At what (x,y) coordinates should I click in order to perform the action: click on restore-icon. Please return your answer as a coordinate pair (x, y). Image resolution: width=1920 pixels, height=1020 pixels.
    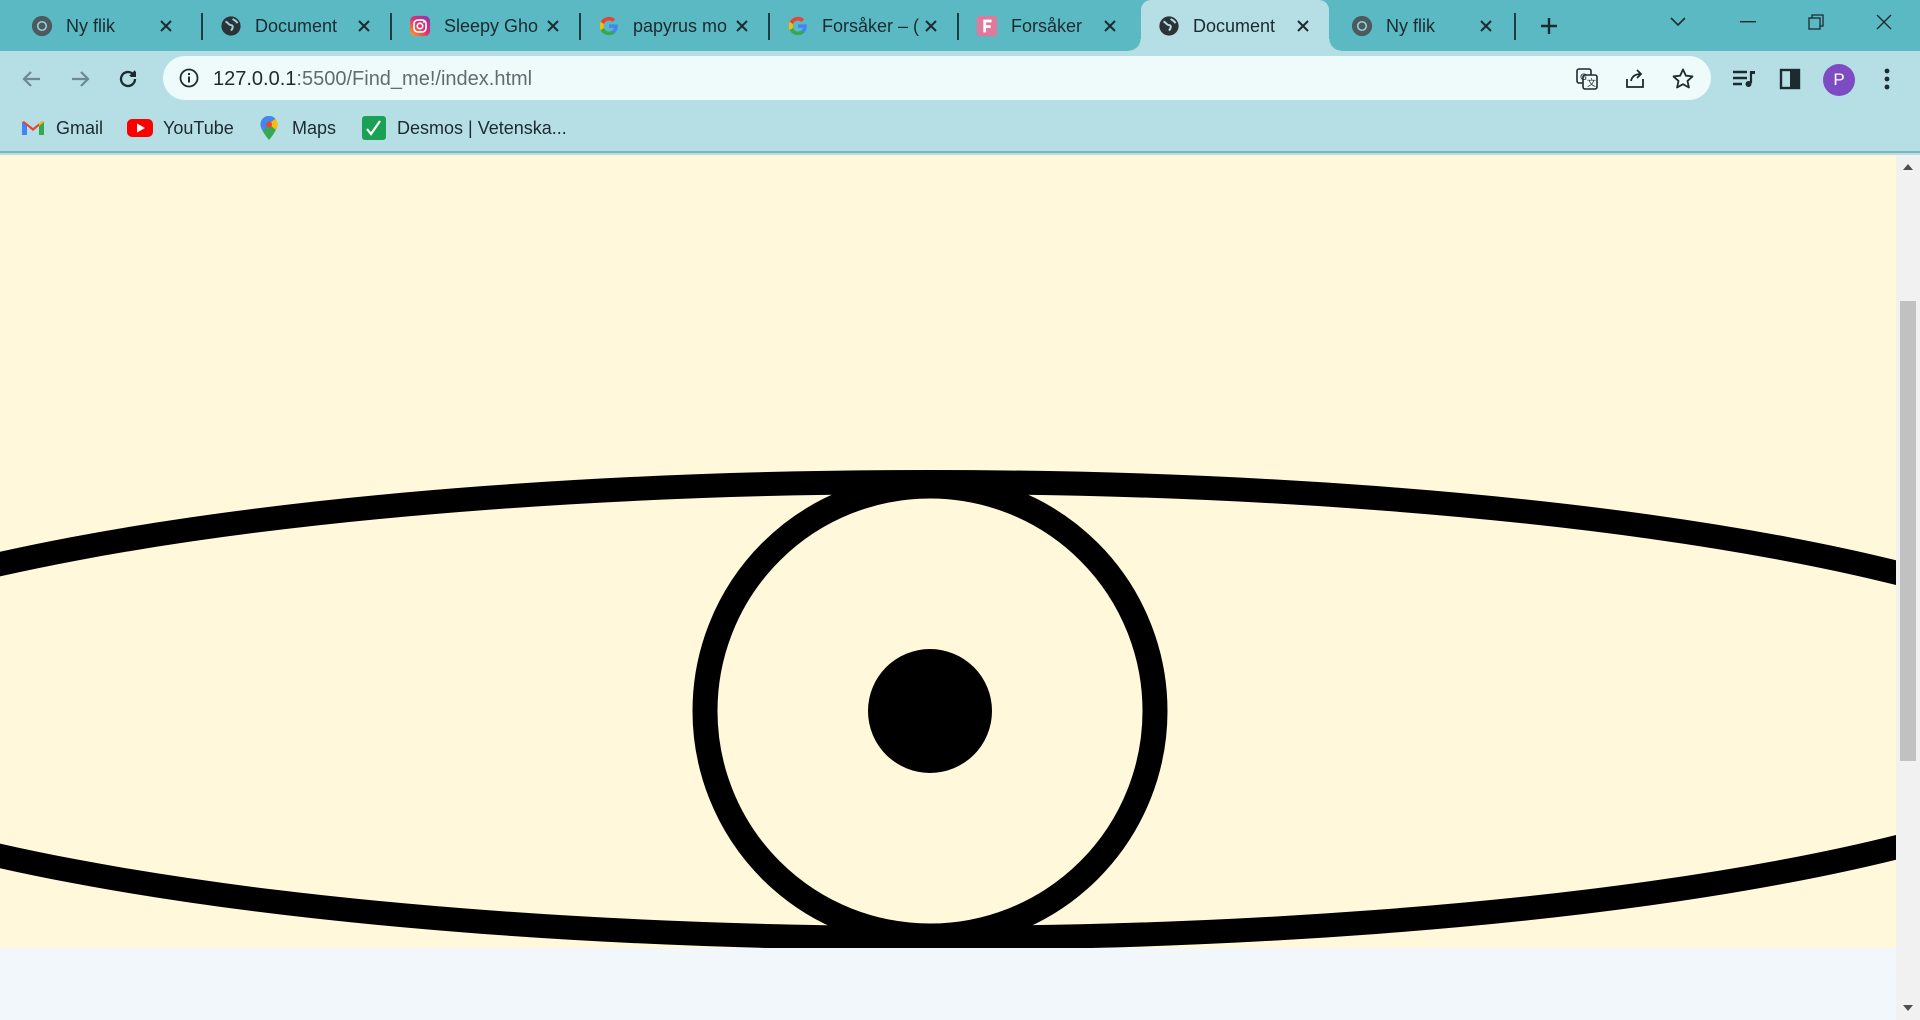
    Looking at the image, I should click on (1816, 22).